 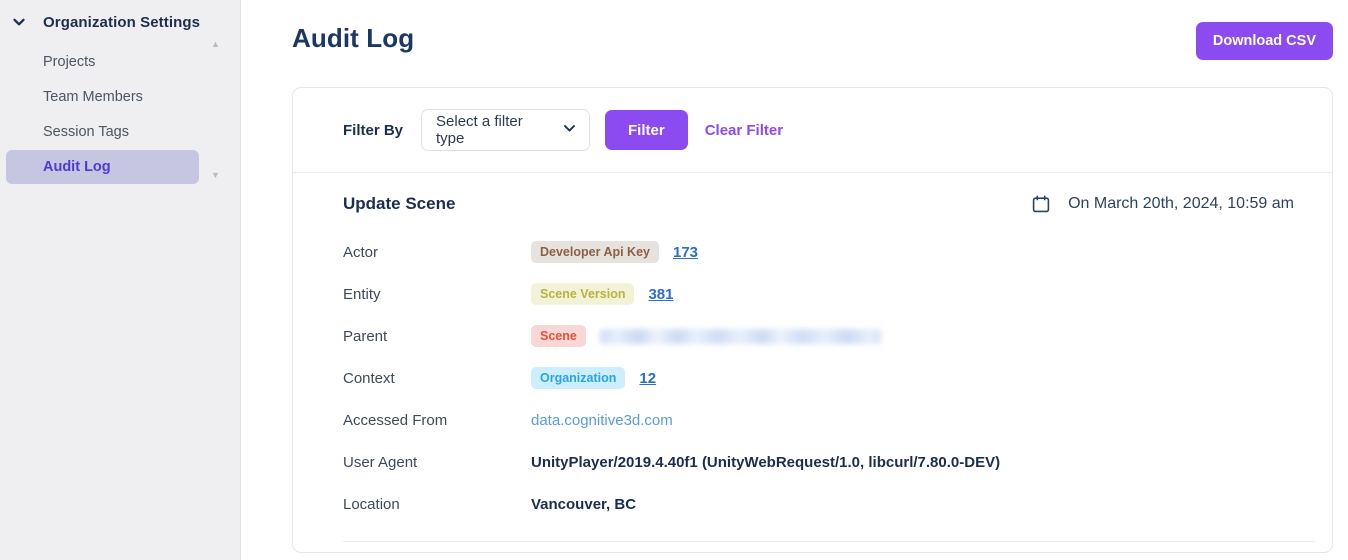 I want to click on row-value: data.cognitive3d.com, so click(x=602, y=420).